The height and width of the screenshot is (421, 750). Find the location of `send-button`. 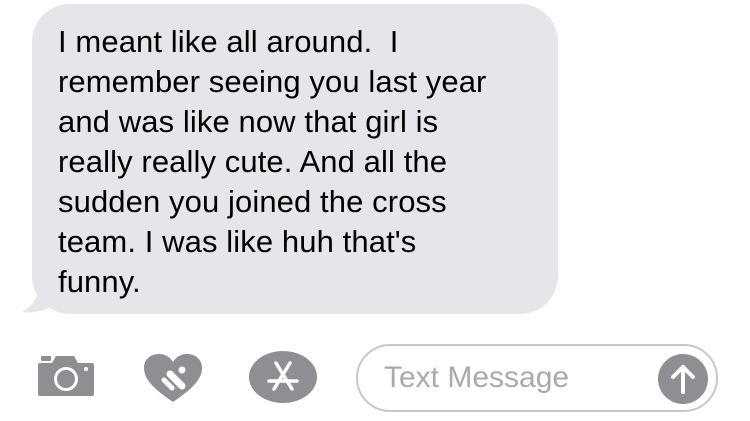

send-button is located at coordinates (683, 379).